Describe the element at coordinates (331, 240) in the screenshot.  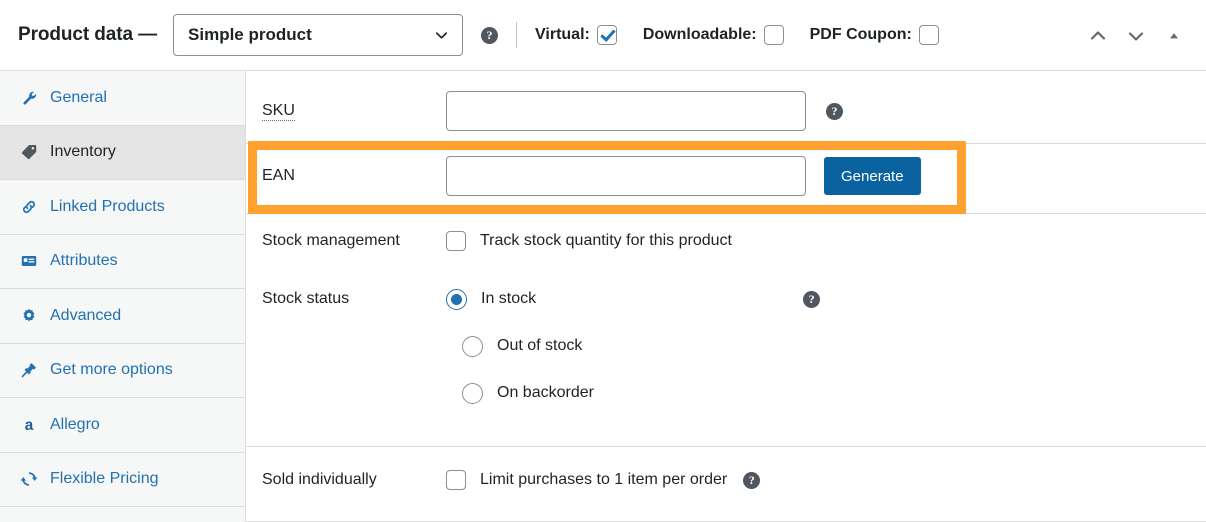
I see `stock-management-label: Stock management` at that location.